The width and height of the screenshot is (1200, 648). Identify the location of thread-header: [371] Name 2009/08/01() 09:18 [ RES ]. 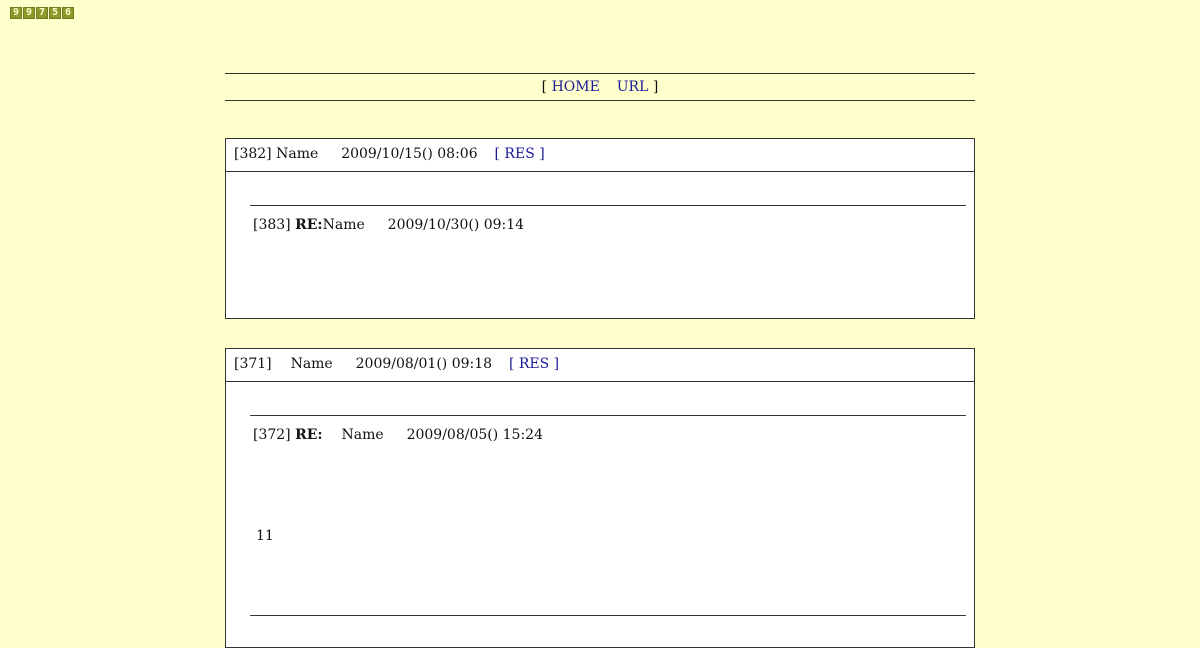
(600, 365).